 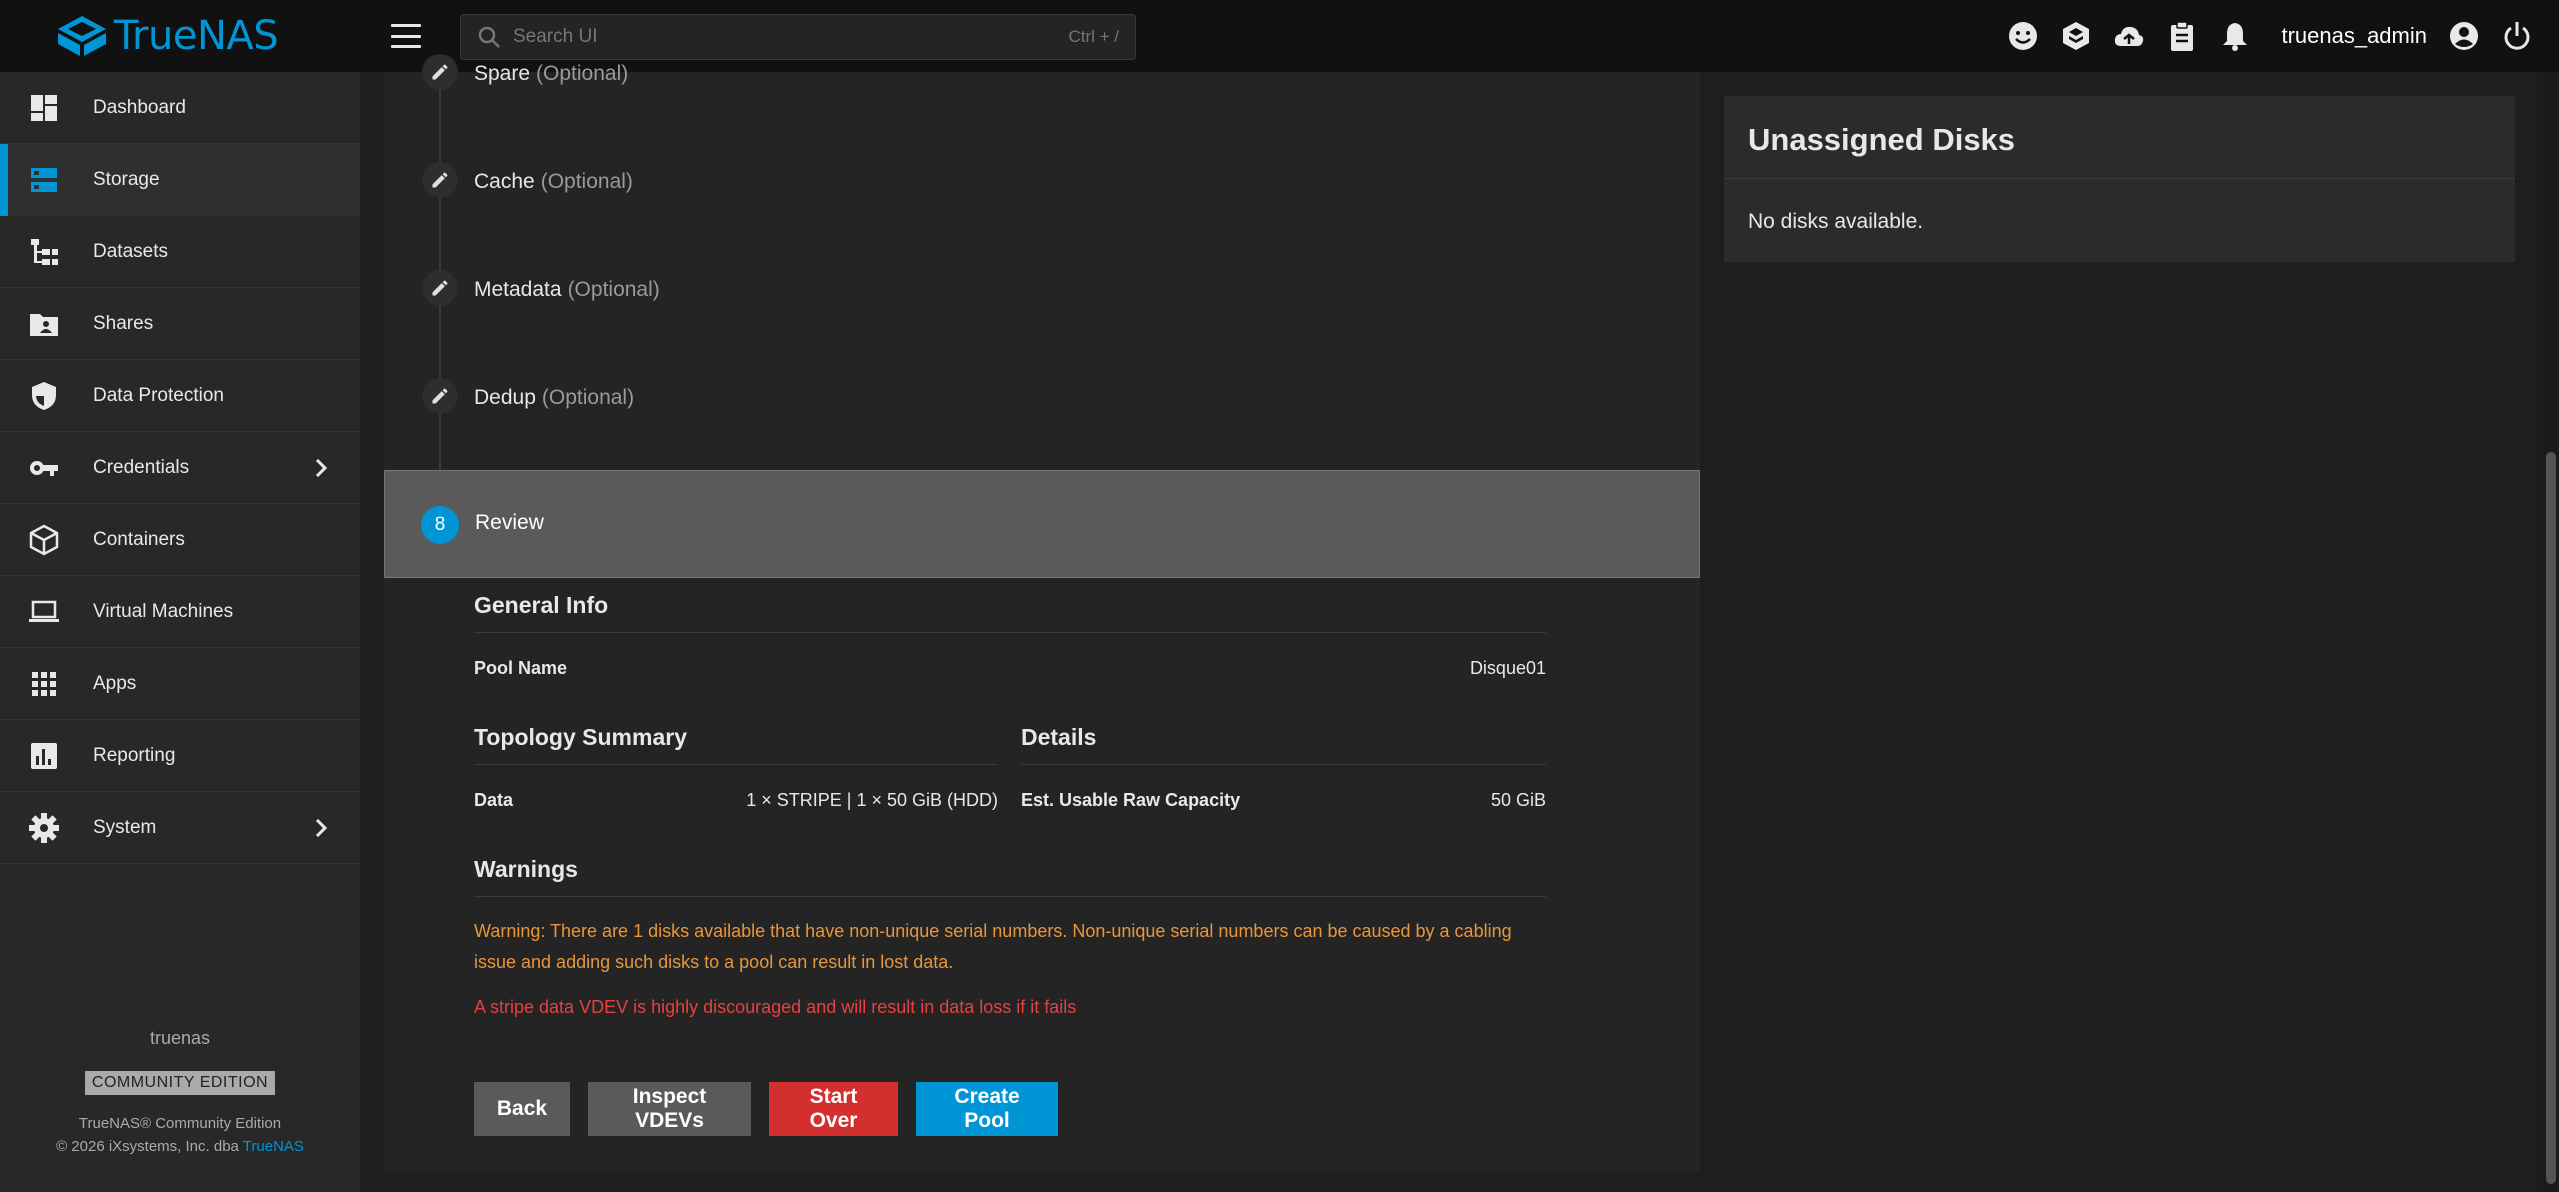 What do you see at coordinates (196, 36) in the screenshot?
I see `logo-text: TrueNAS` at bounding box center [196, 36].